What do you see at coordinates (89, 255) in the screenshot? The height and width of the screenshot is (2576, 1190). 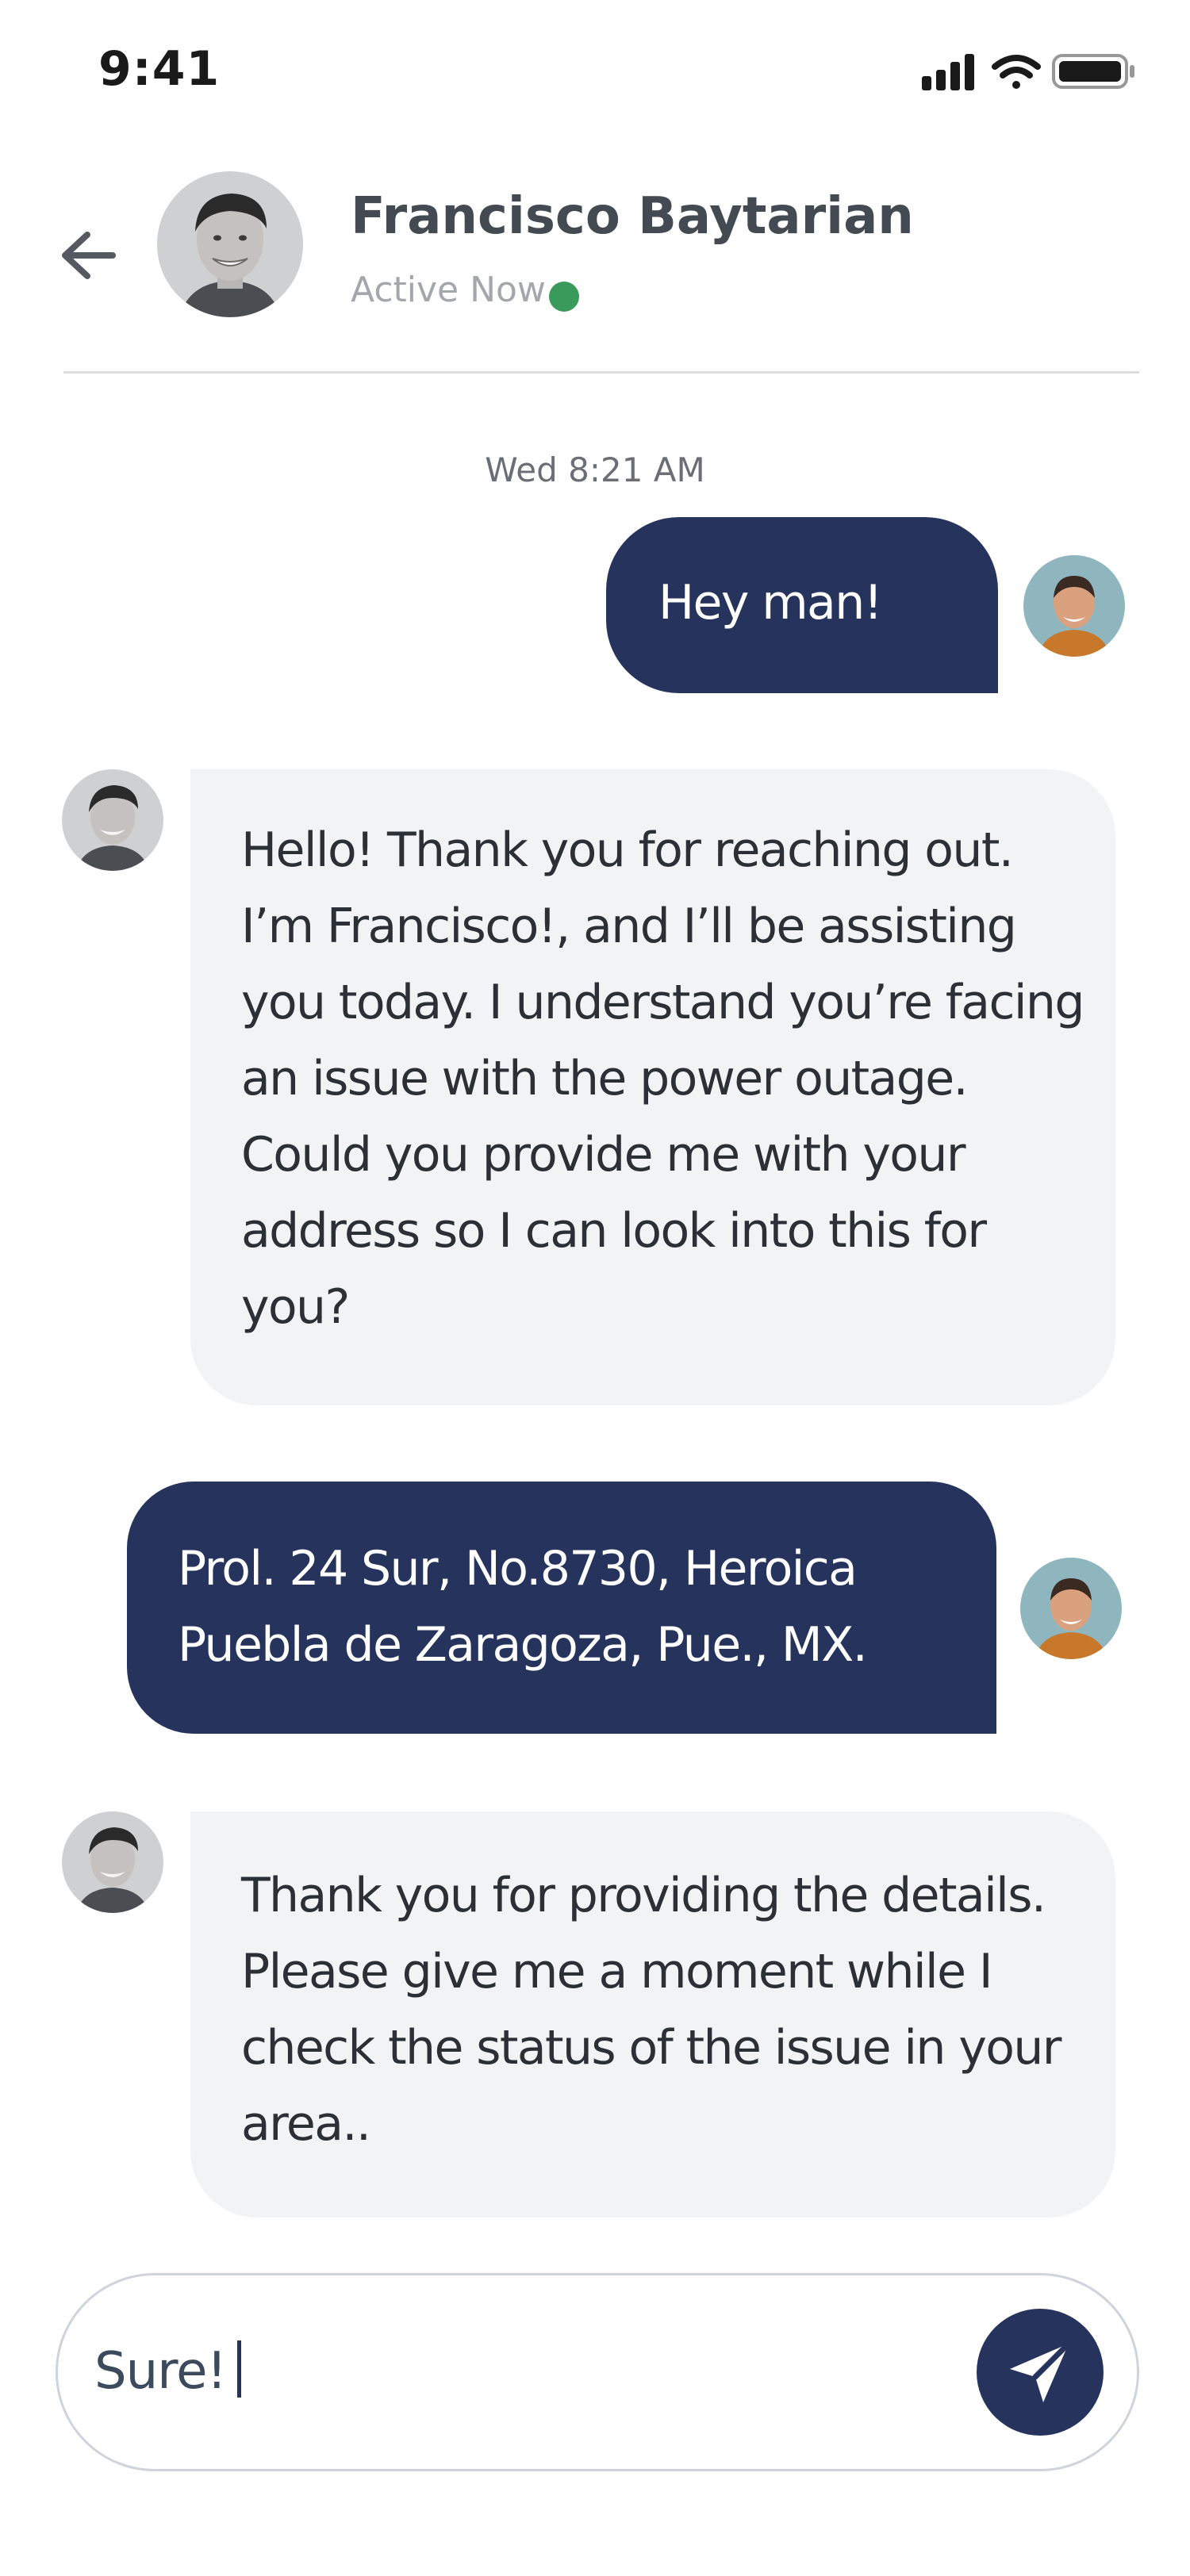 I see `back-arrow-icon` at bounding box center [89, 255].